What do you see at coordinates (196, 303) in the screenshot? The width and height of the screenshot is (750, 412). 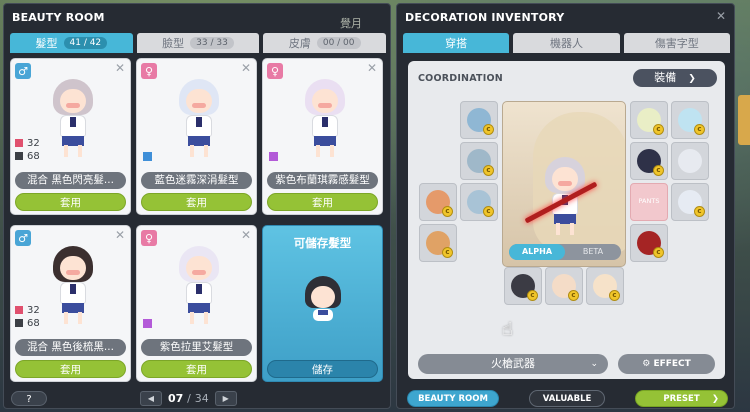 I see `hair-card: ♀ ✕ 紫色拉里艾髮型 套用` at bounding box center [196, 303].